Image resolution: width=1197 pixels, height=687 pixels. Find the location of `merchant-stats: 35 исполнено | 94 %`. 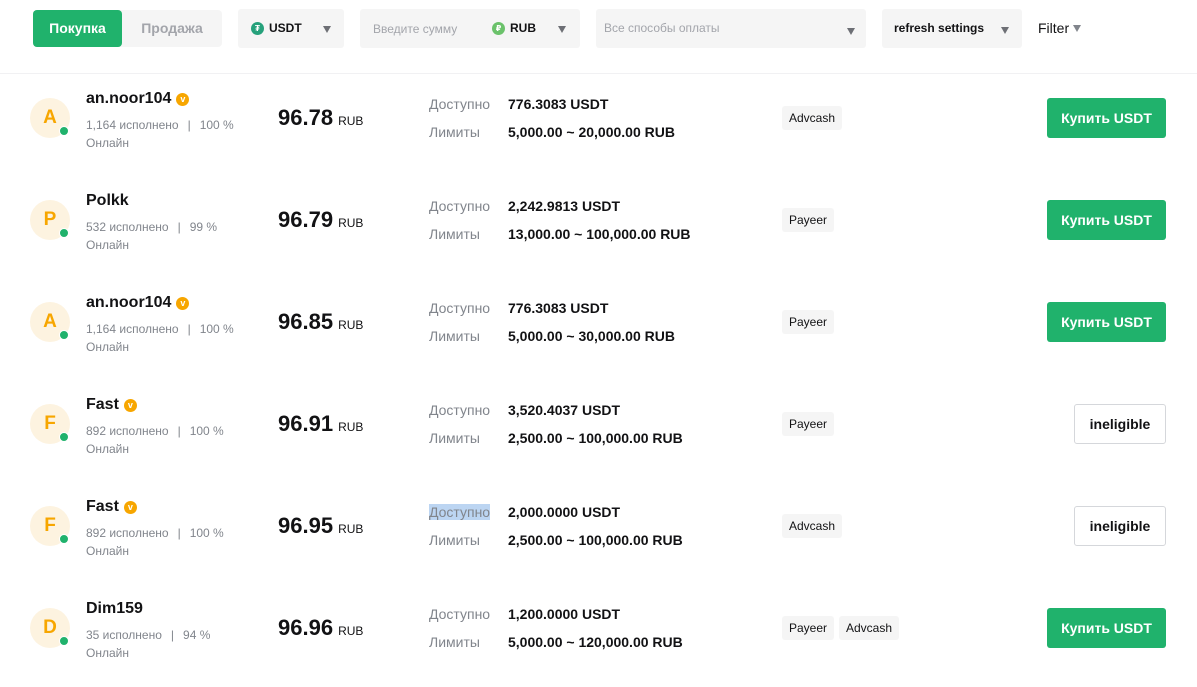

merchant-stats: 35 исполнено | 94 % is located at coordinates (148, 635).